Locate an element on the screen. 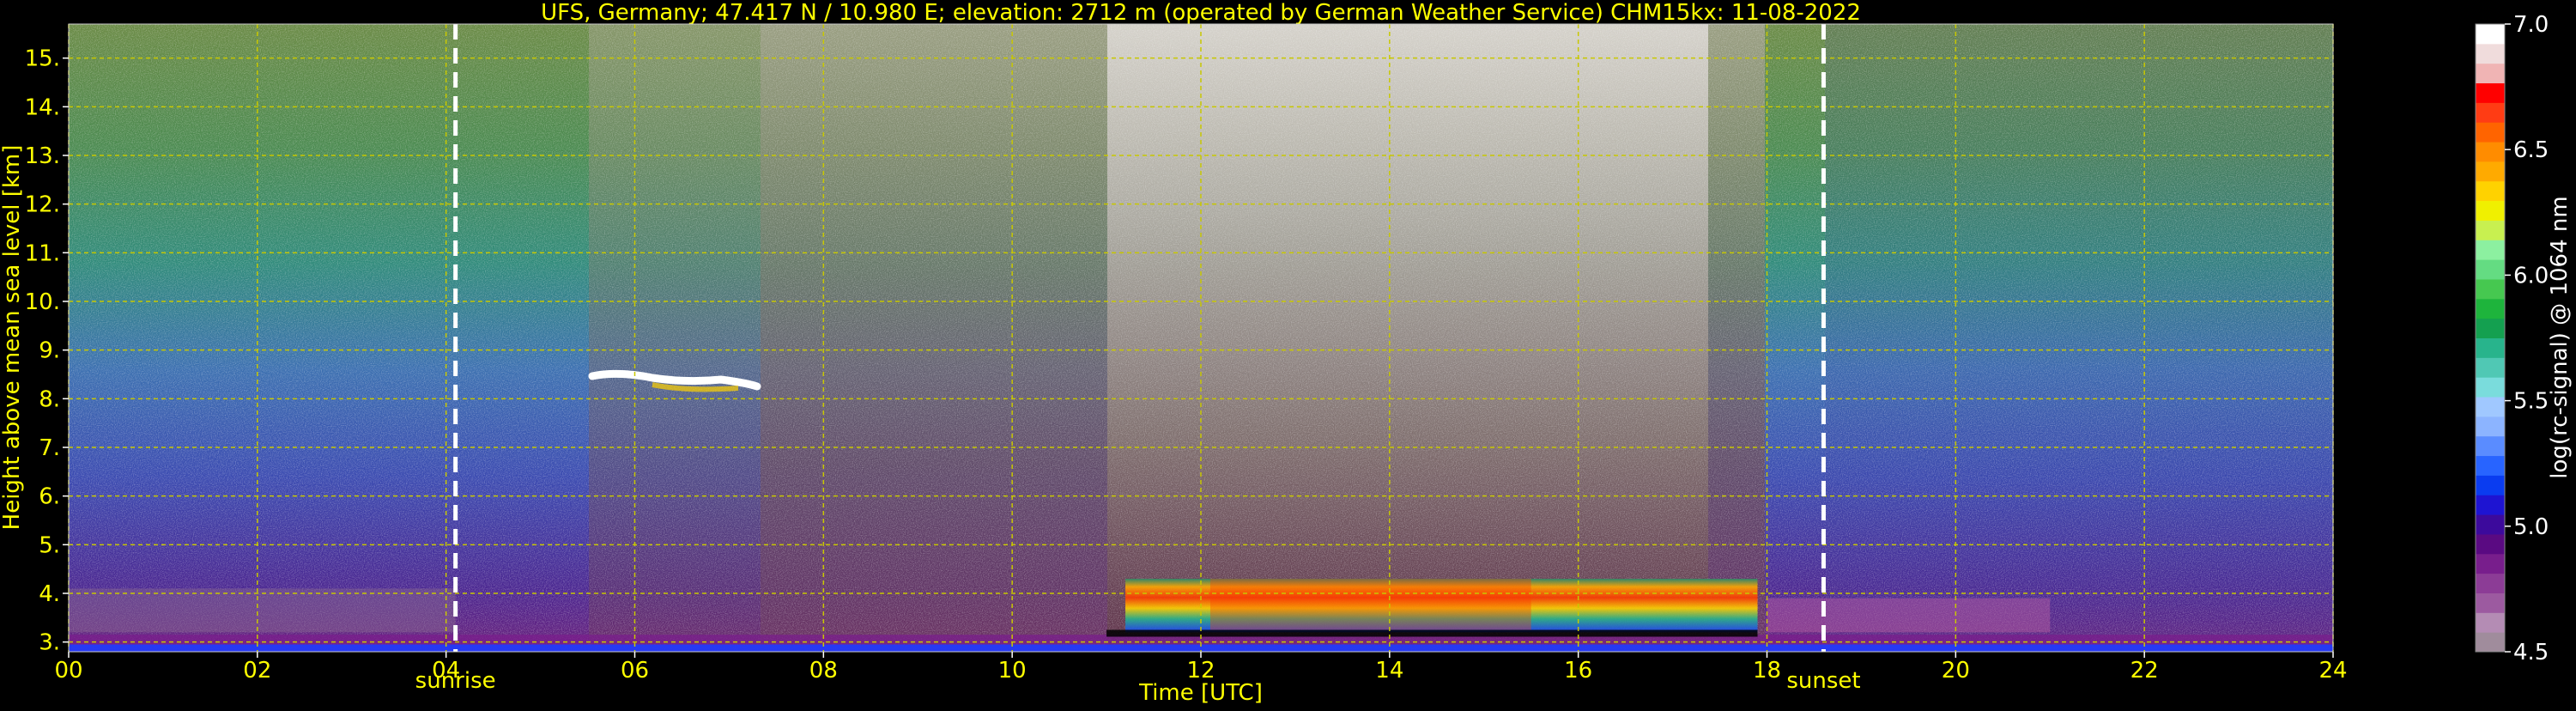 Image resolution: width=2576 pixels, height=711 pixels. y-tick-label: 6. is located at coordinates (49, 497).